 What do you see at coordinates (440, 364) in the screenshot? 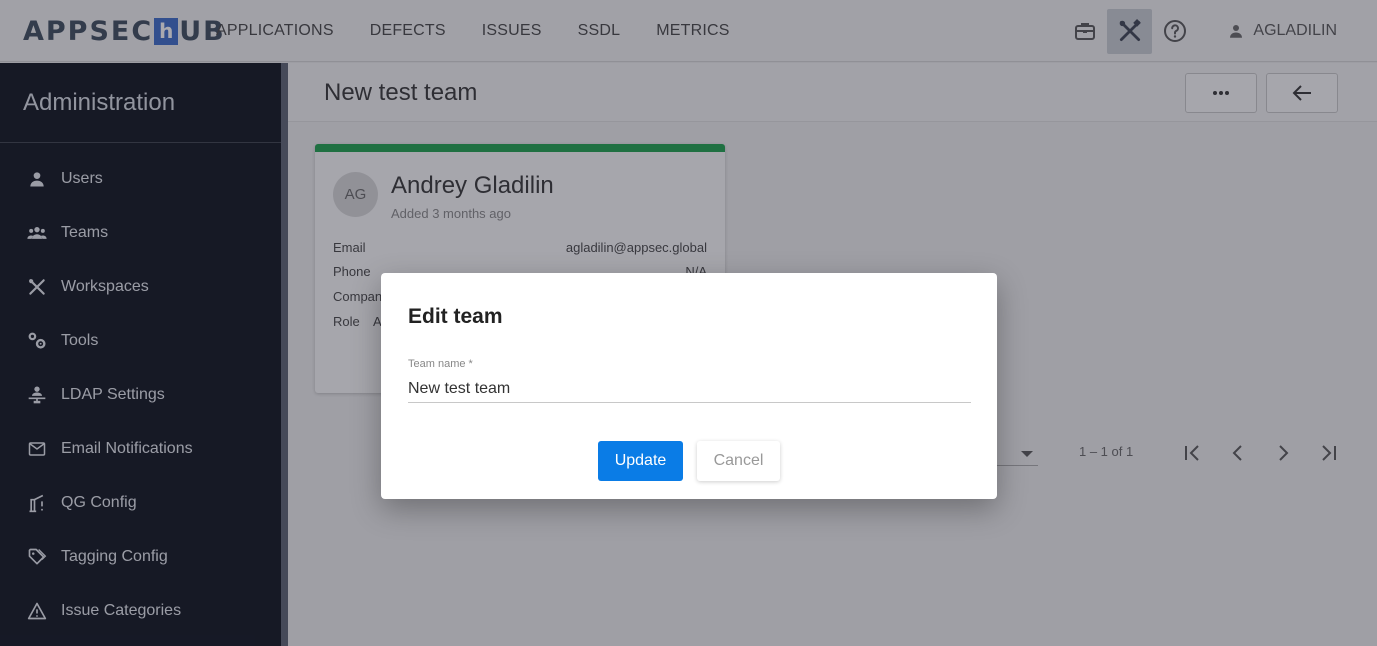
I see `team-name-label: Team name *` at bounding box center [440, 364].